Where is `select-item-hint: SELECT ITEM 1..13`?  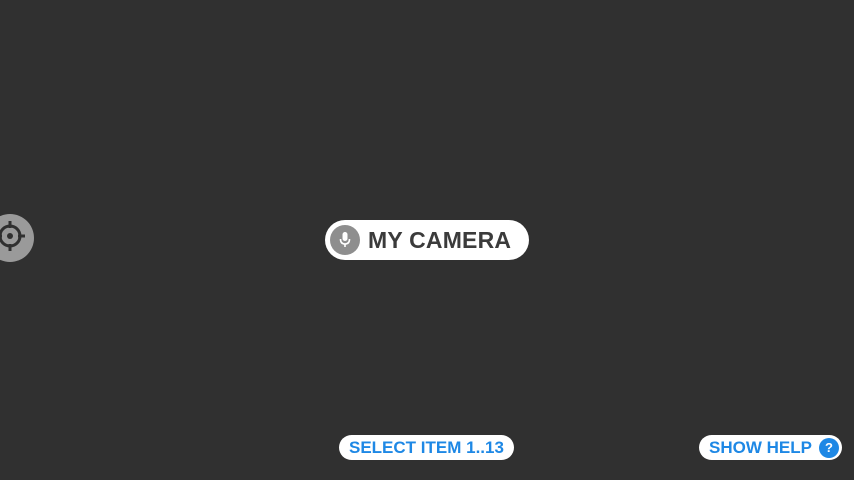
select-item-hint: SELECT ITEM 1..13 is located at coordinates (426, 447).